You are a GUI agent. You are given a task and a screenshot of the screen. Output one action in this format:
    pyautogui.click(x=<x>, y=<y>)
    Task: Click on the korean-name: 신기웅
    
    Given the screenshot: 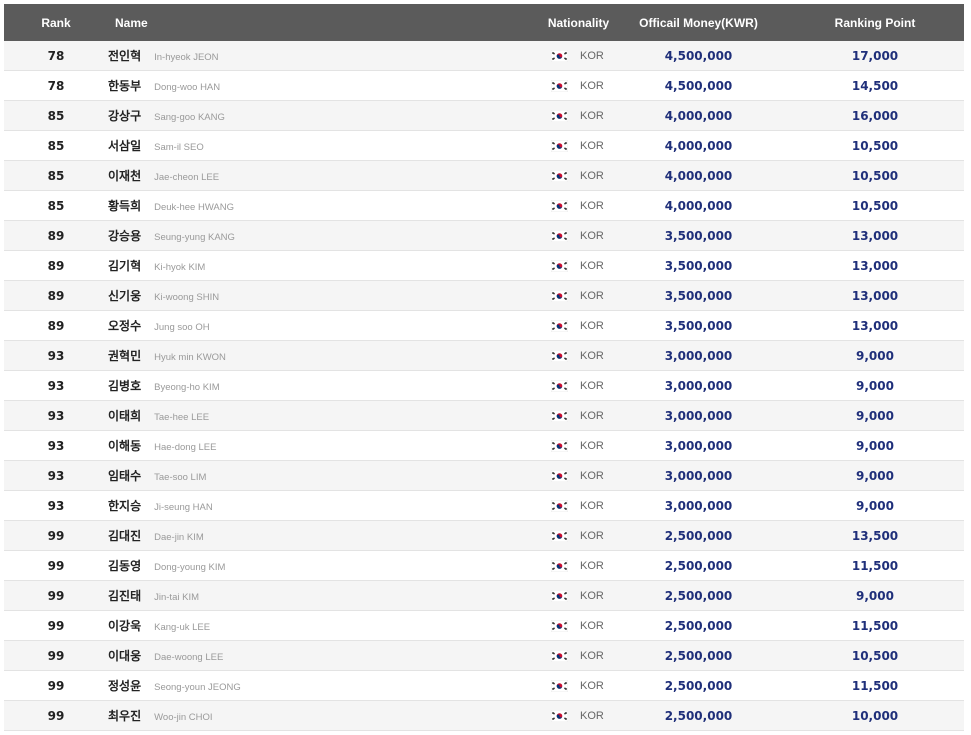 What is the action you would take?
    pyautogui.click(x=124, y=295)
    